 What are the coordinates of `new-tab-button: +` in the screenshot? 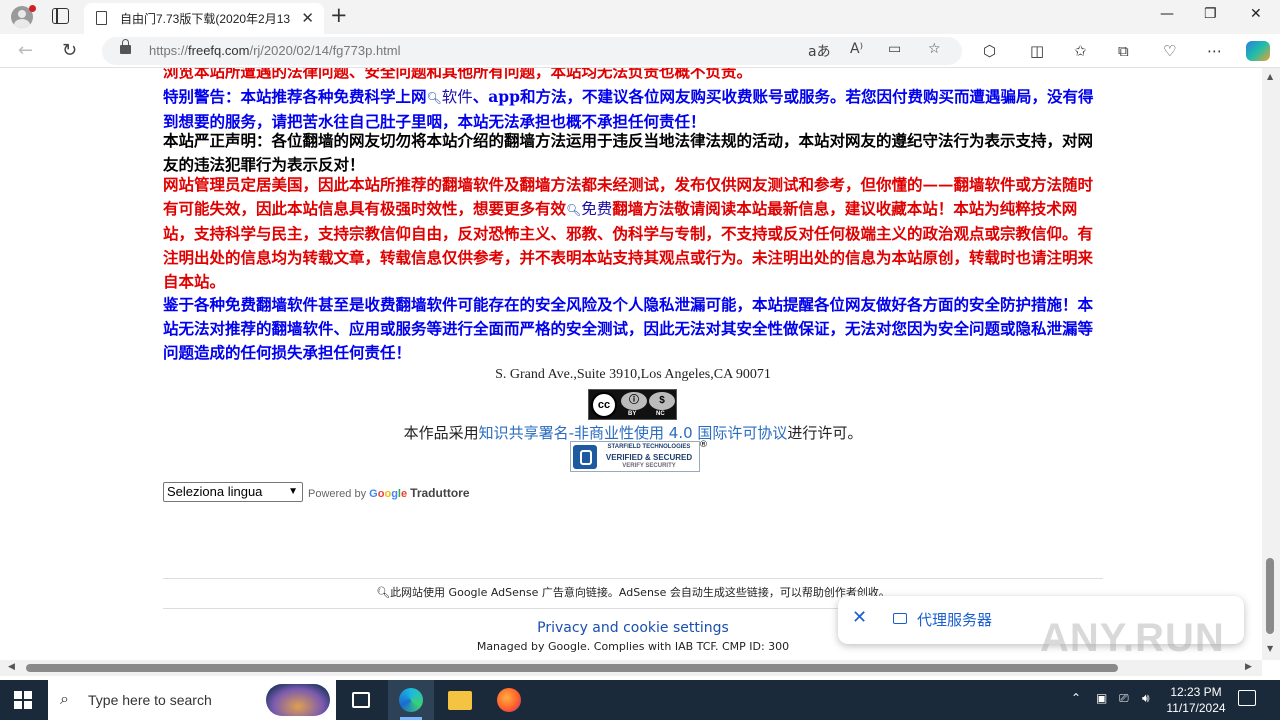 It's located at (339, 15).